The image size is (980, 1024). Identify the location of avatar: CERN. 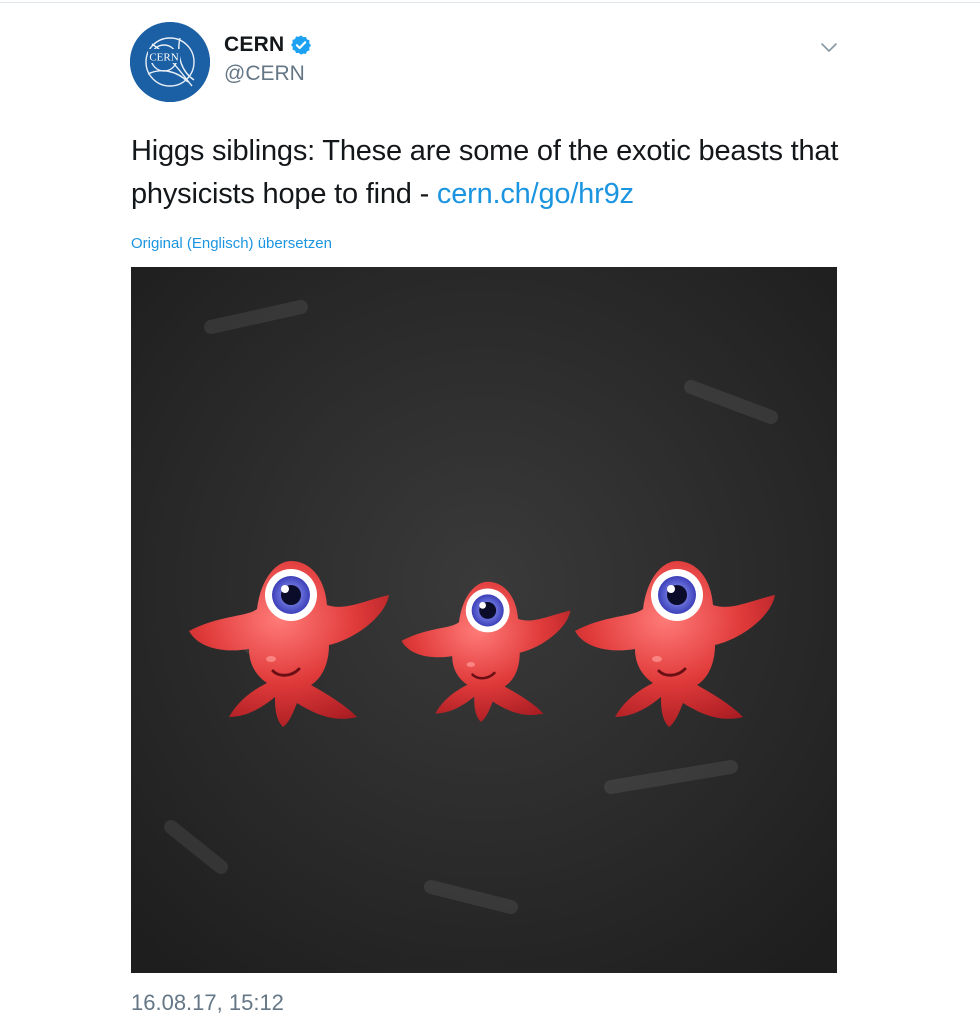
(170, 62).